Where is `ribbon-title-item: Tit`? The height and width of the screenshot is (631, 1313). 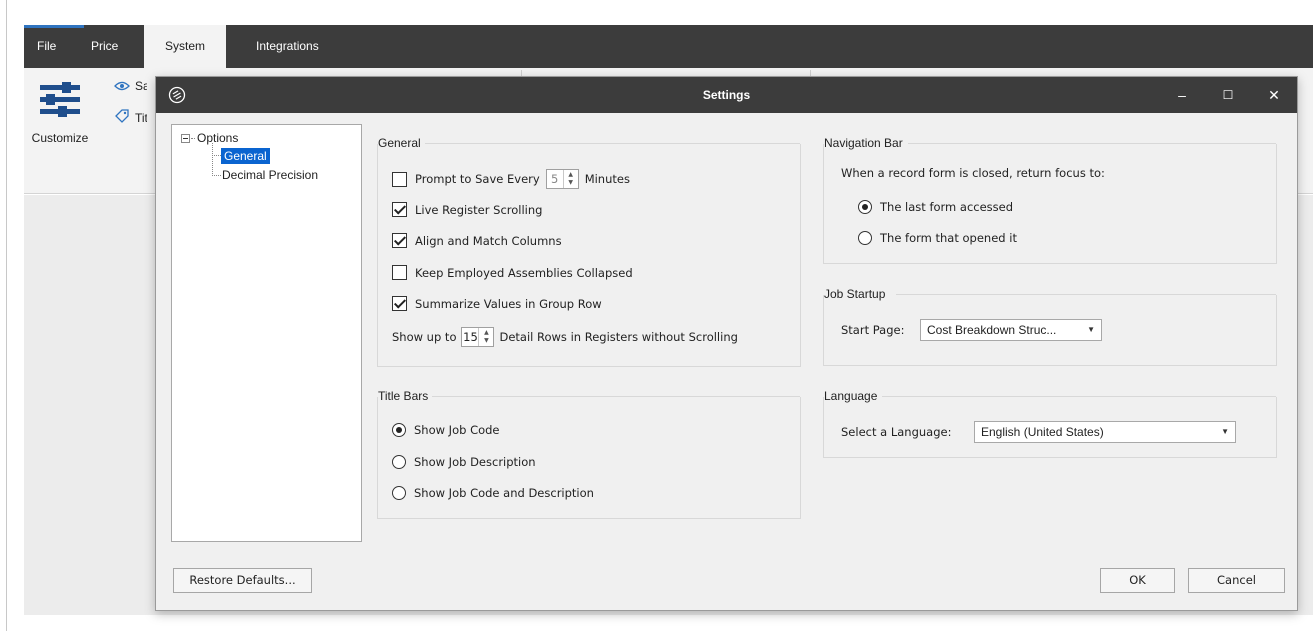 ribbon-title-item: Tit is located at coordinates (134, 117).